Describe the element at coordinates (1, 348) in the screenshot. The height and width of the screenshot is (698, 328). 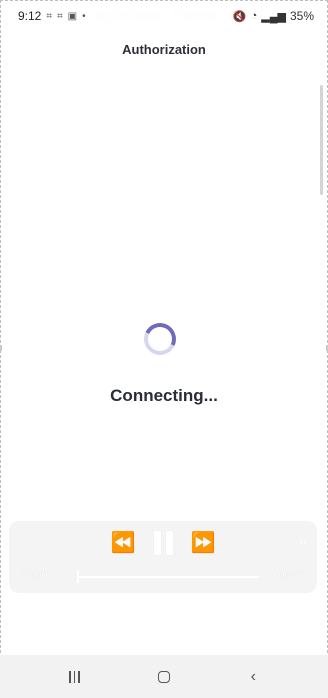
I see `side-handle-left` at that location.